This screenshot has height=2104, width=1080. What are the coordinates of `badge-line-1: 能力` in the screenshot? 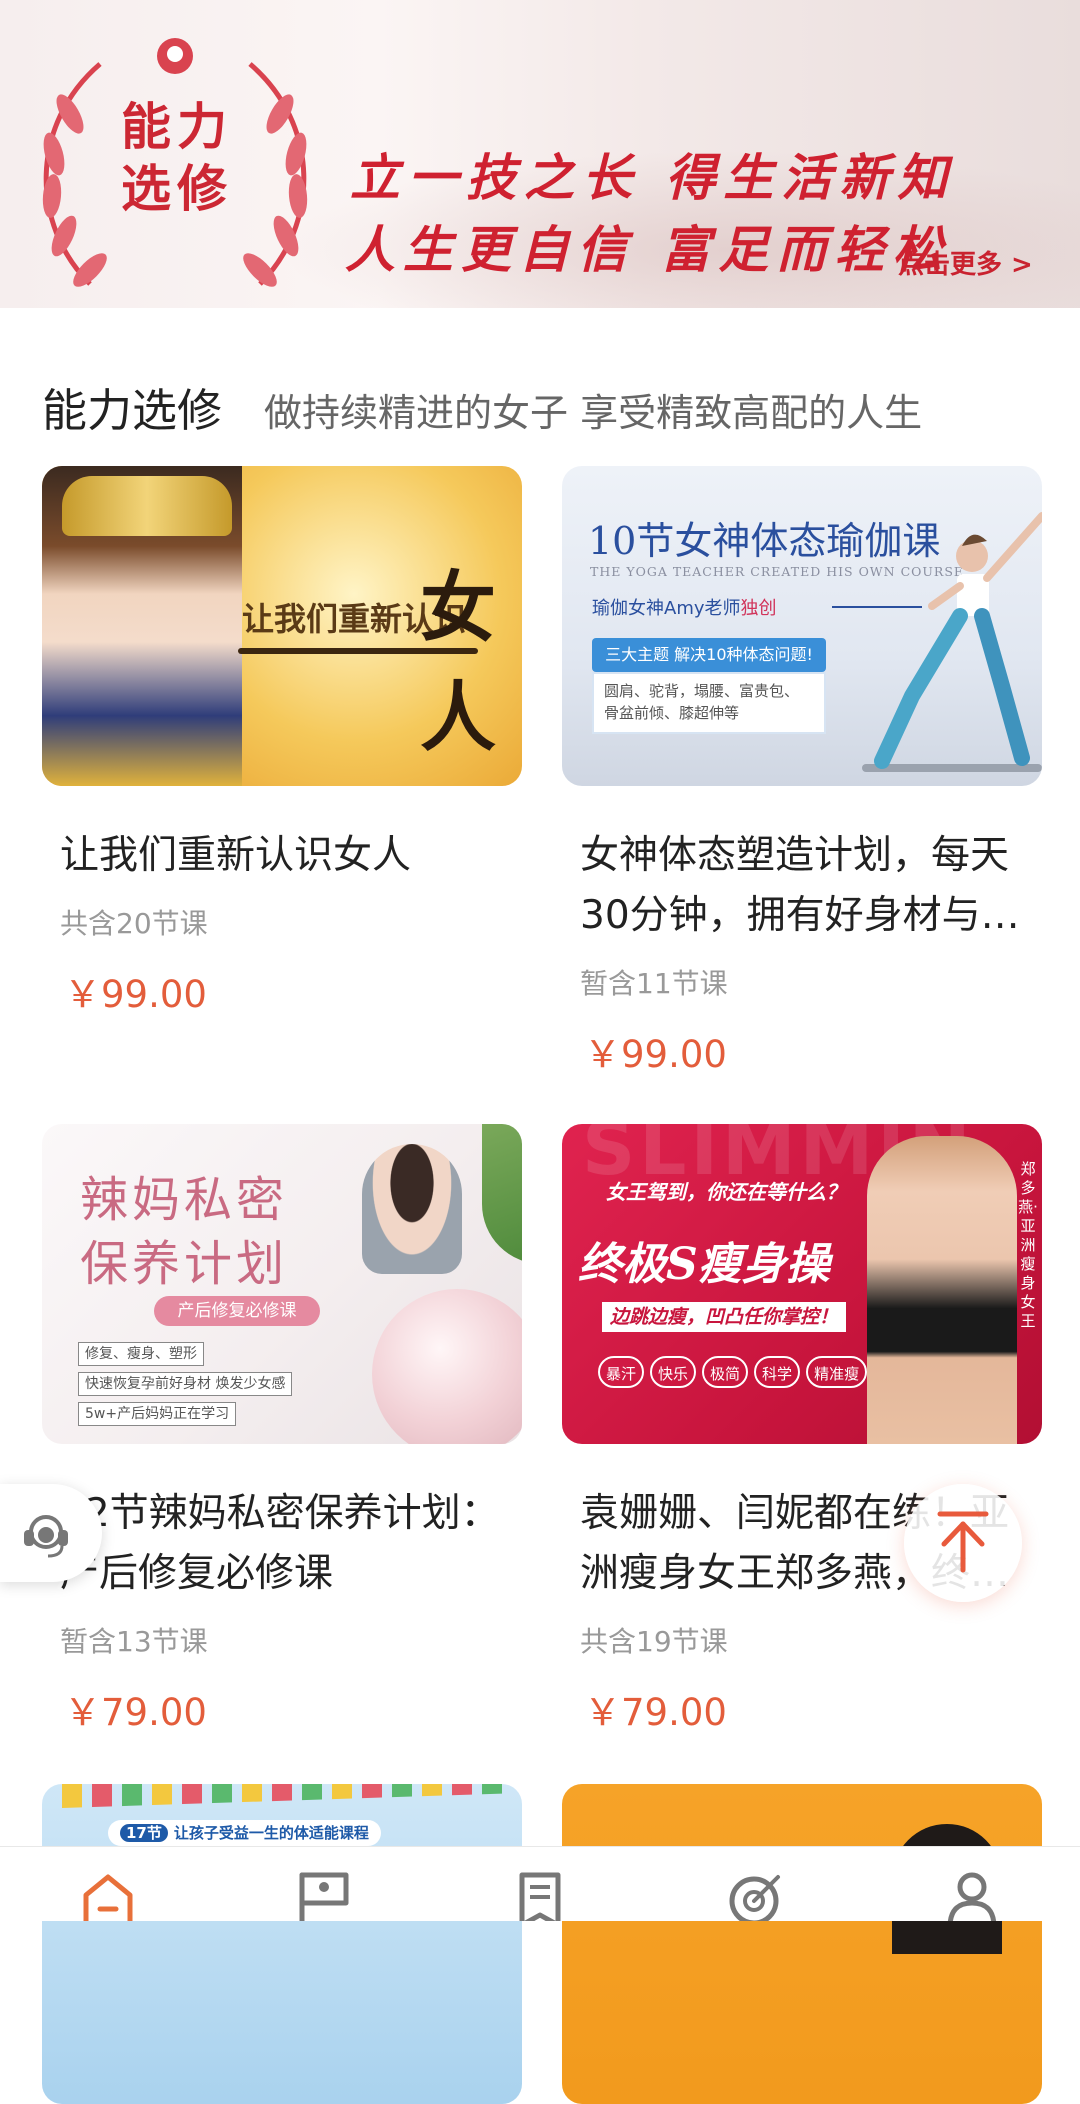 It's located at (177, 126).